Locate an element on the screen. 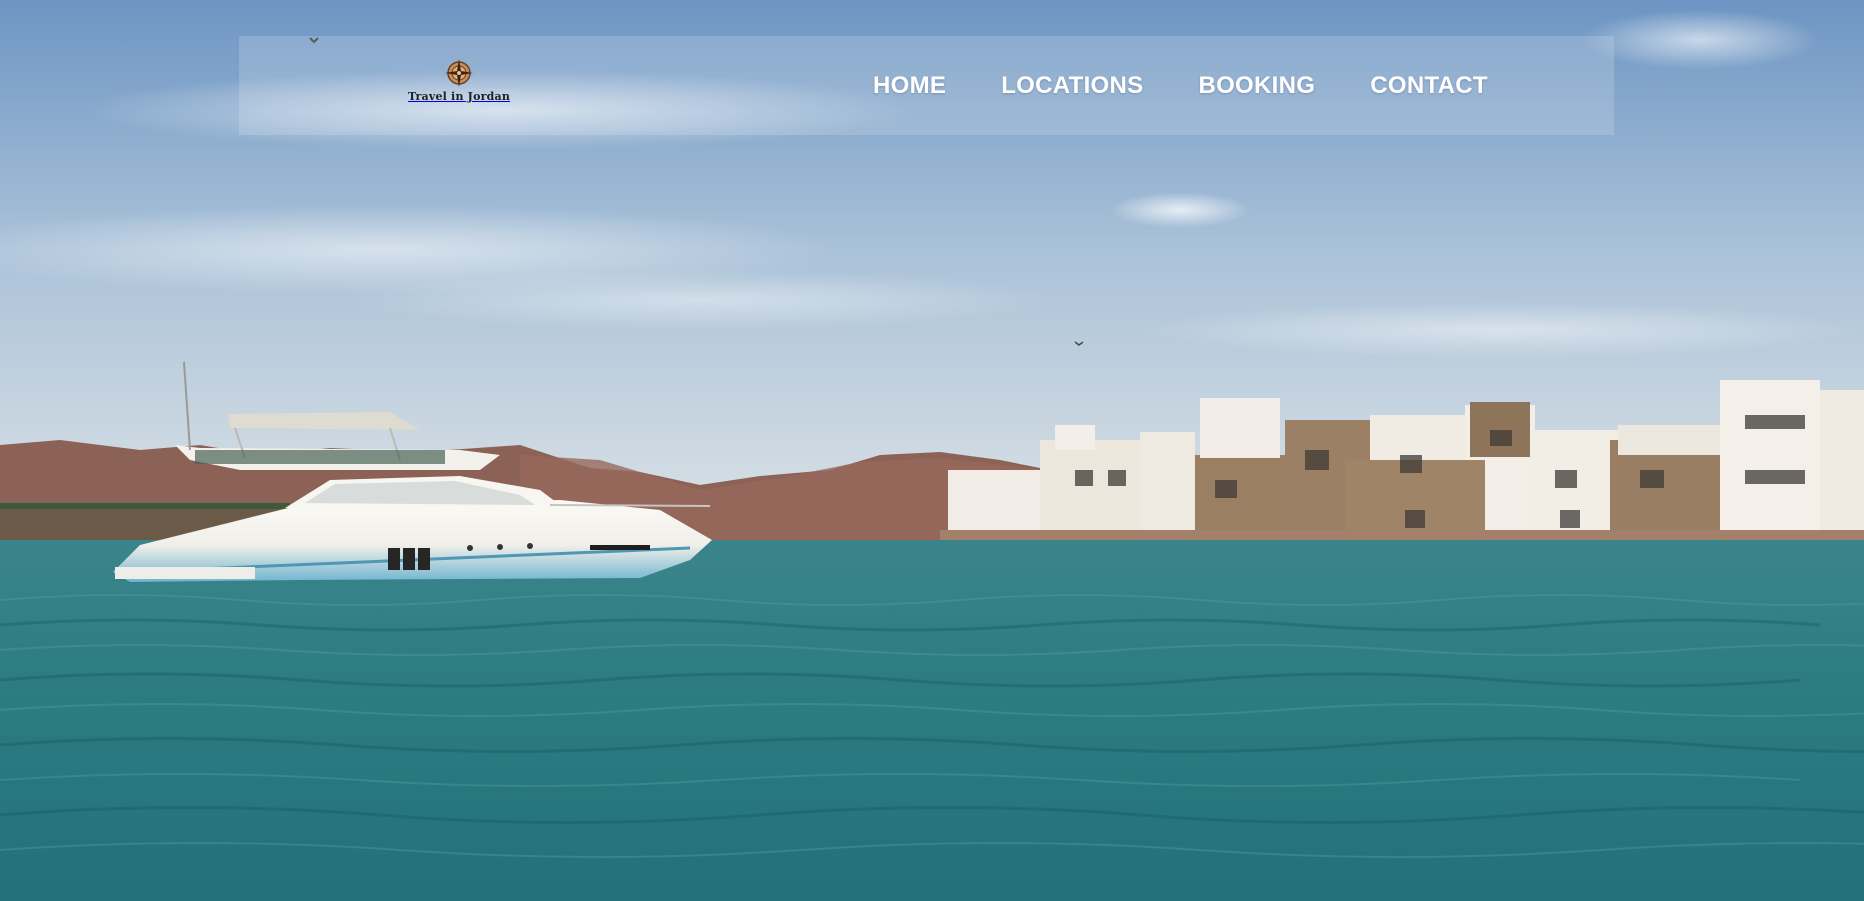 The width and height of the screenshot is (1864, 901). brand-name: Travel in Jordan is located at coordinates (459, 96).